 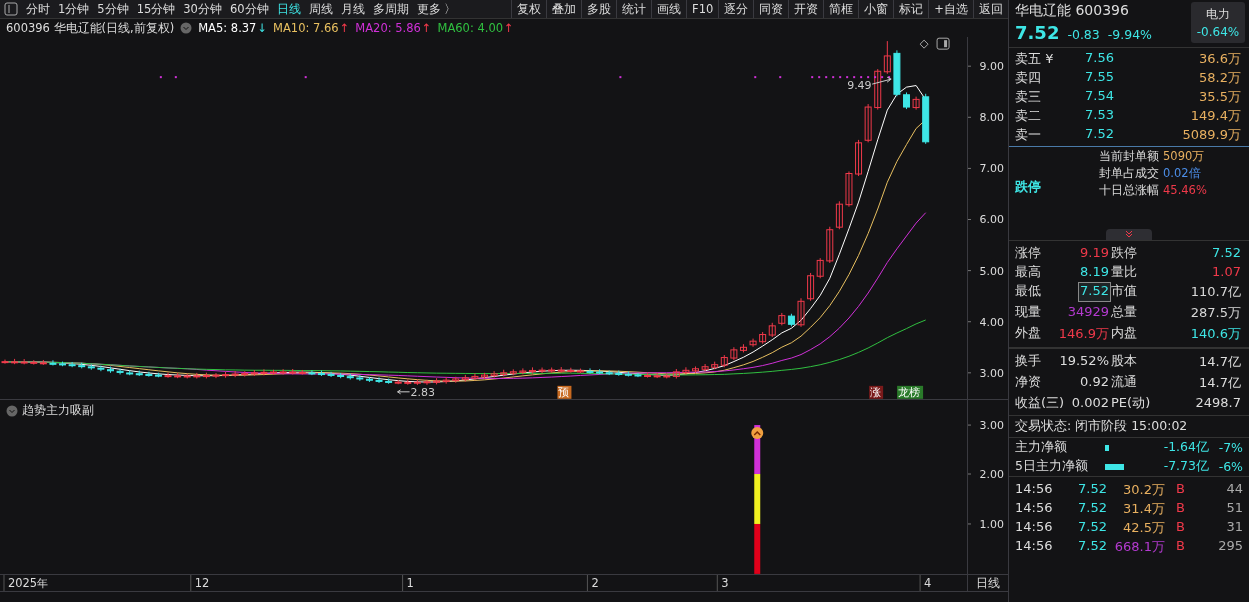 I want to click on moving-average-value: MA5: 8.37, so click(x=227, y=28).